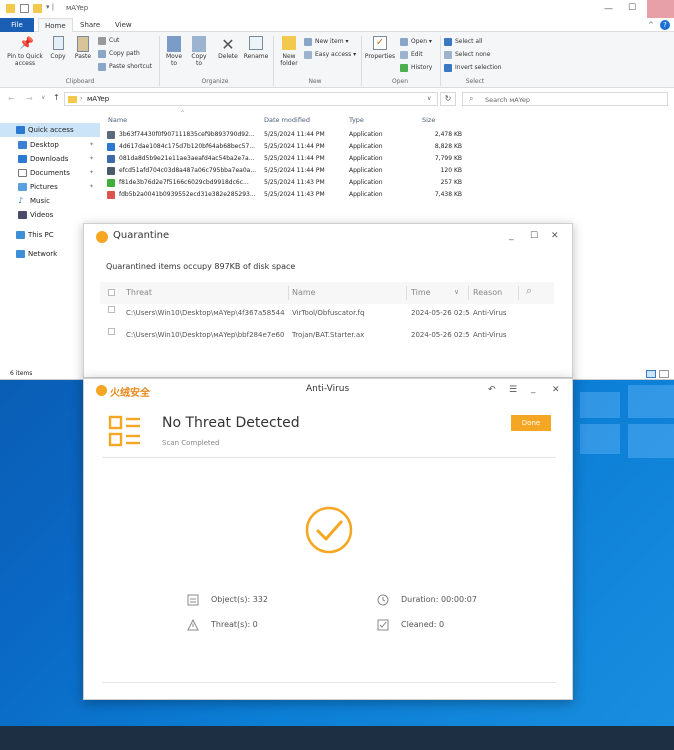 This screenshot has height=750, width=674. Describe the element at coordinates (289, 51) in the screenshot. I see `new-folder-button: New folder` at that location.